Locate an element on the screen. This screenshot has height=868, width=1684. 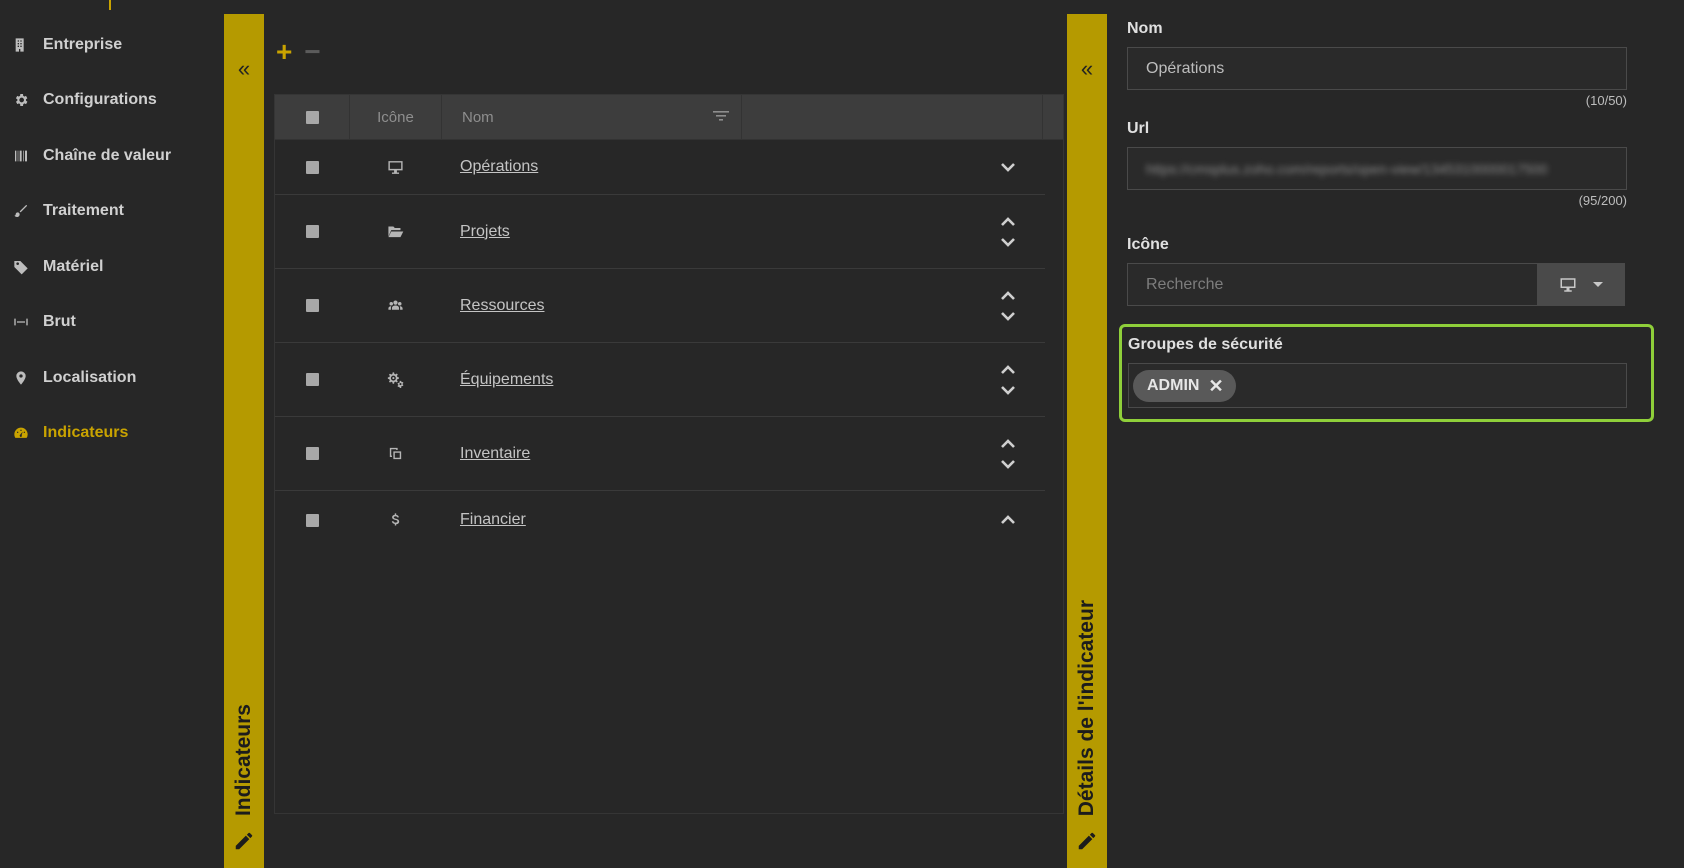
users-icon is located at coordinates (395, 305).